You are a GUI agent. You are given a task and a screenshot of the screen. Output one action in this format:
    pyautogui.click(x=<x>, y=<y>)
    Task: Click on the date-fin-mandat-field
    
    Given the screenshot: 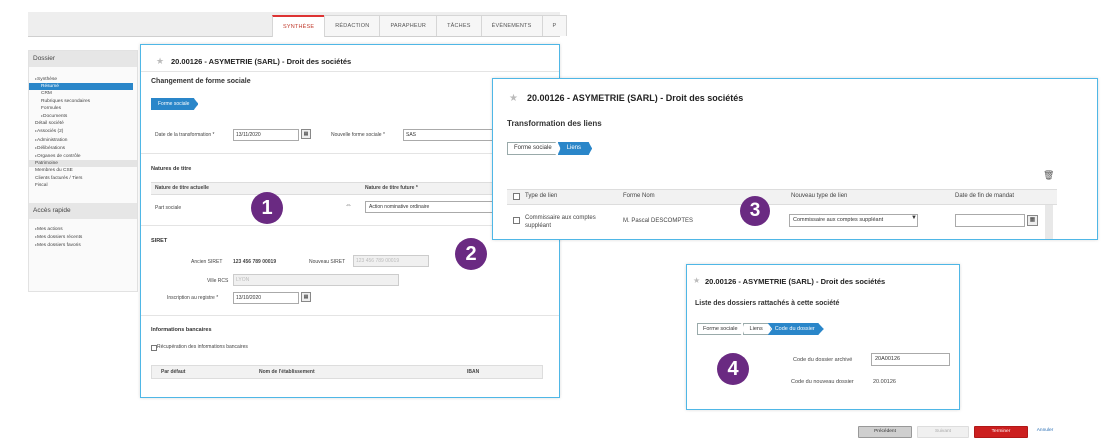 What is the action you would take?
    pyautogui.click(x=990, y=220)
    